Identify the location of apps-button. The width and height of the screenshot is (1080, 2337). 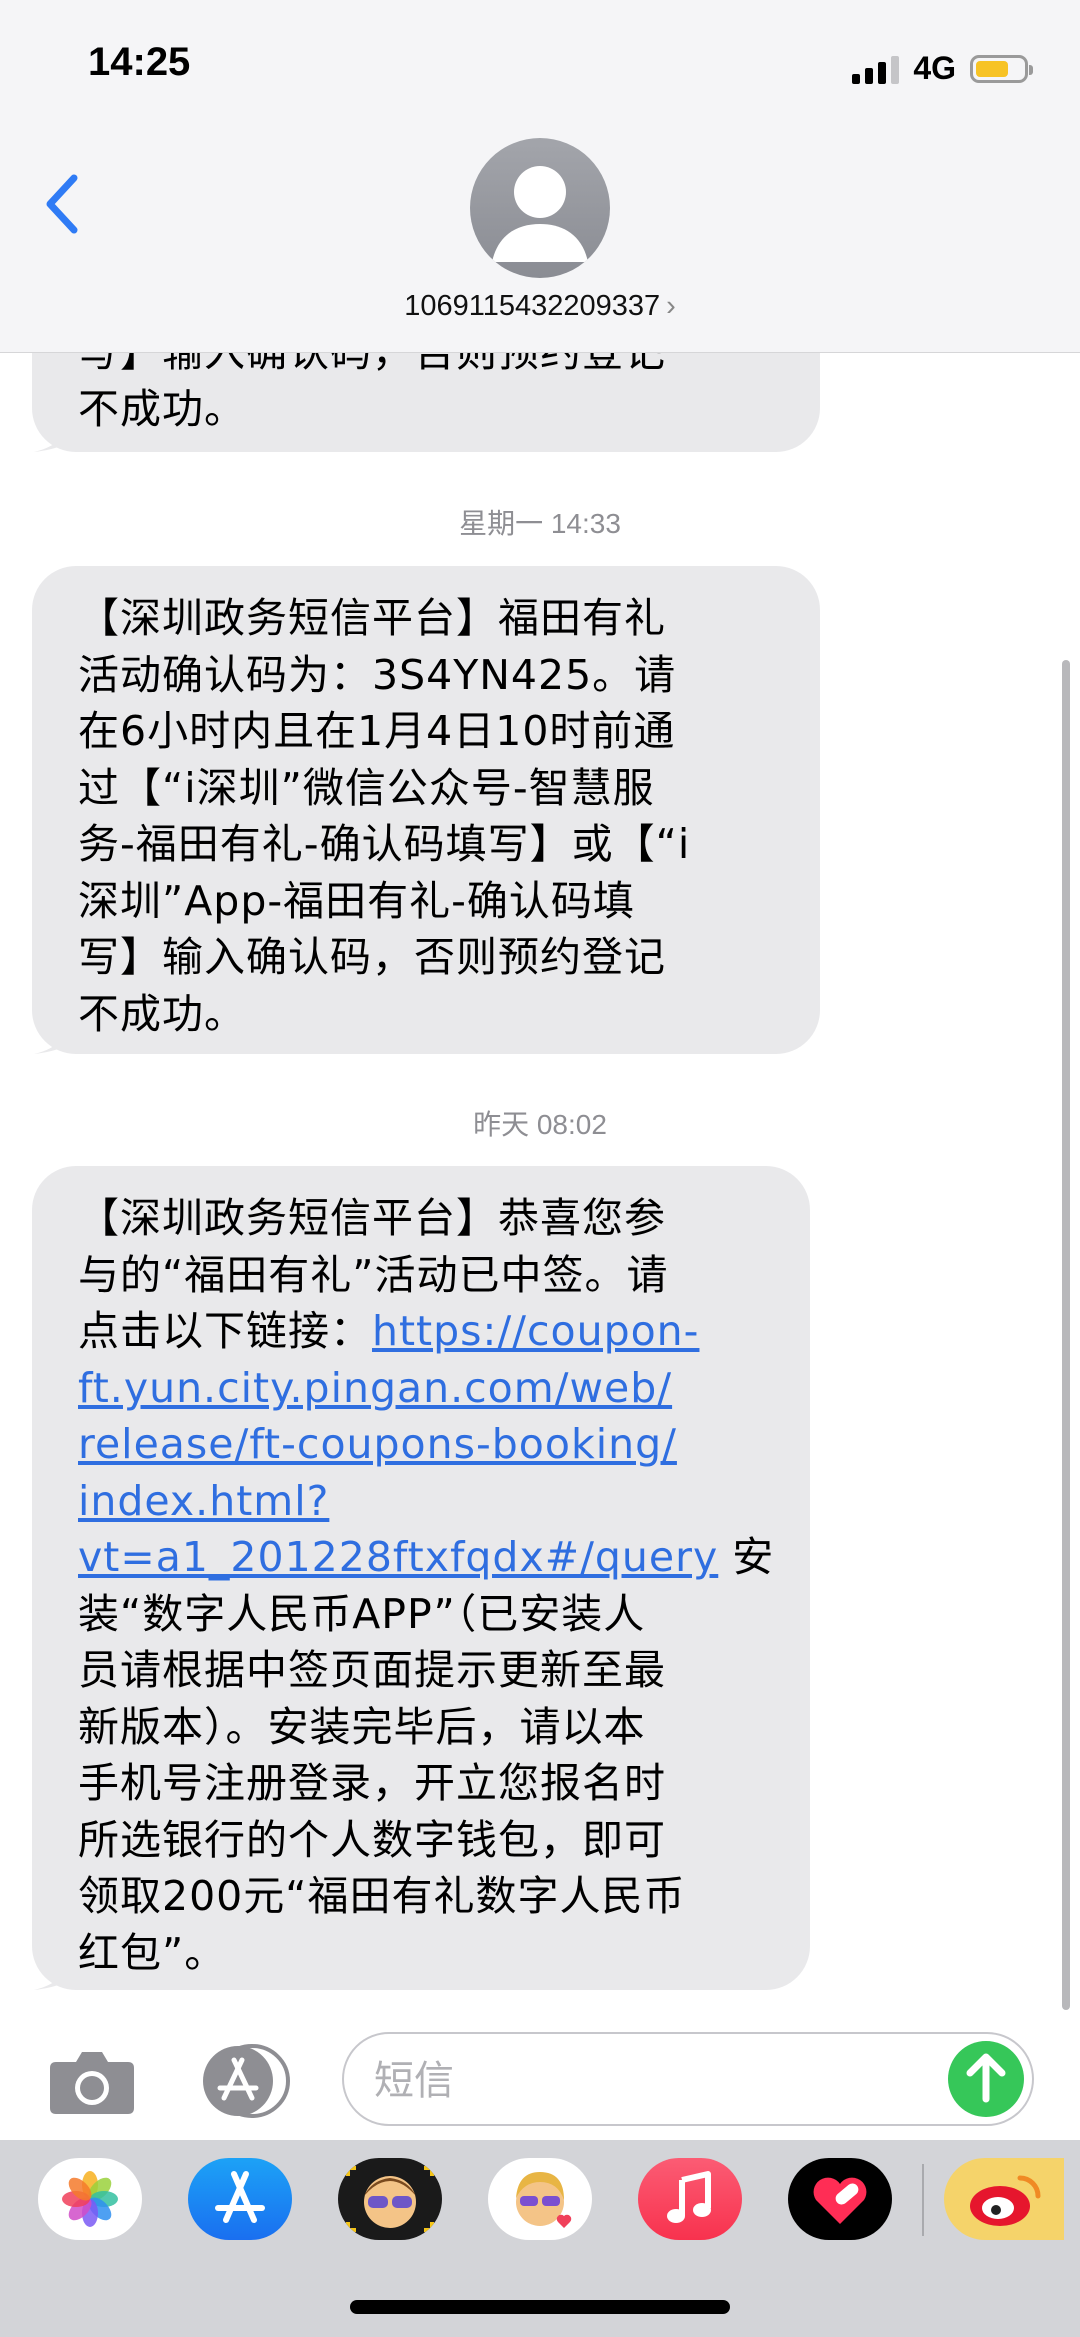
(244, 2081).